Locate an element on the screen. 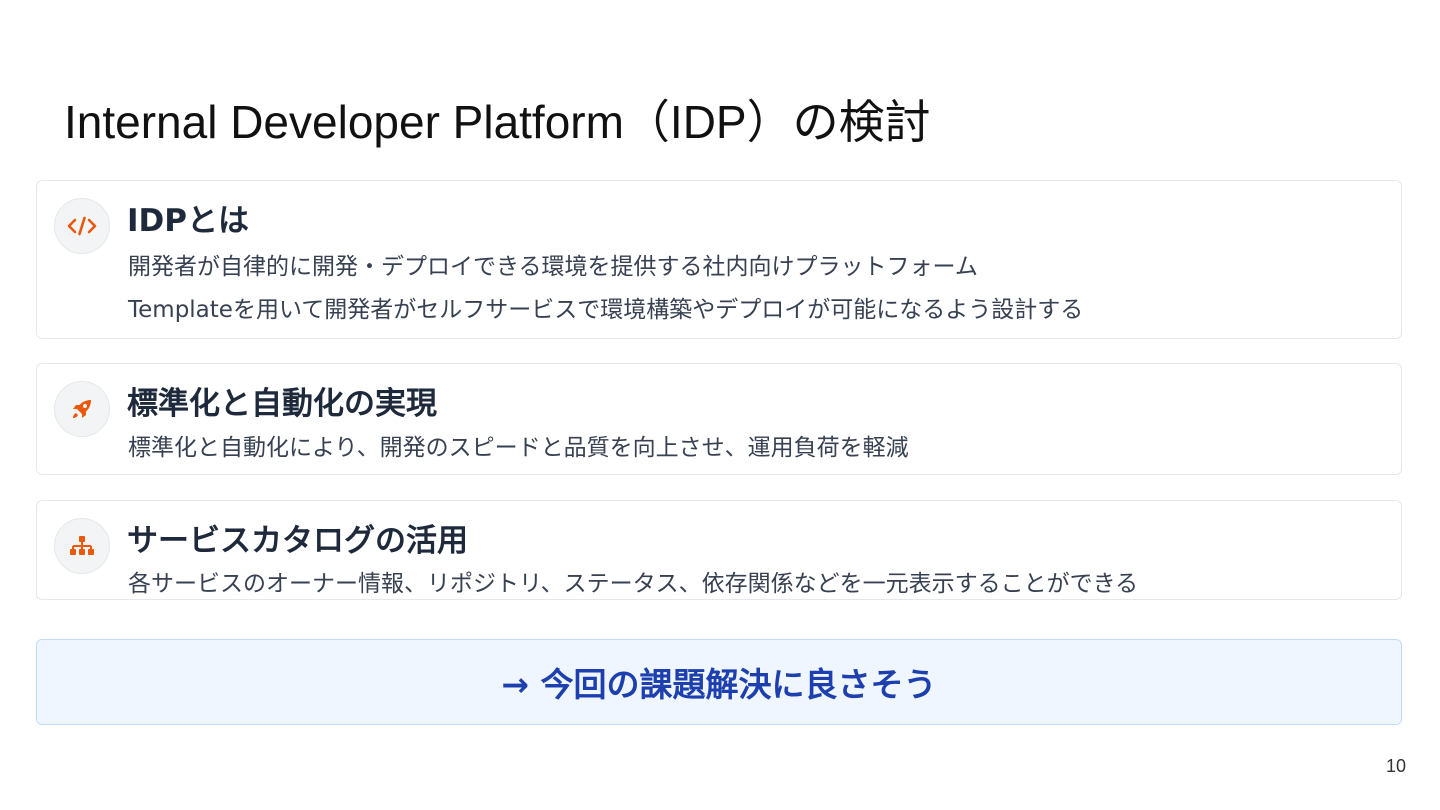 The width and height of the screenshot is (1440, 810). slide-title: Internal Developer Platform（IDP）の検討 is located at coordinates (497, 122).